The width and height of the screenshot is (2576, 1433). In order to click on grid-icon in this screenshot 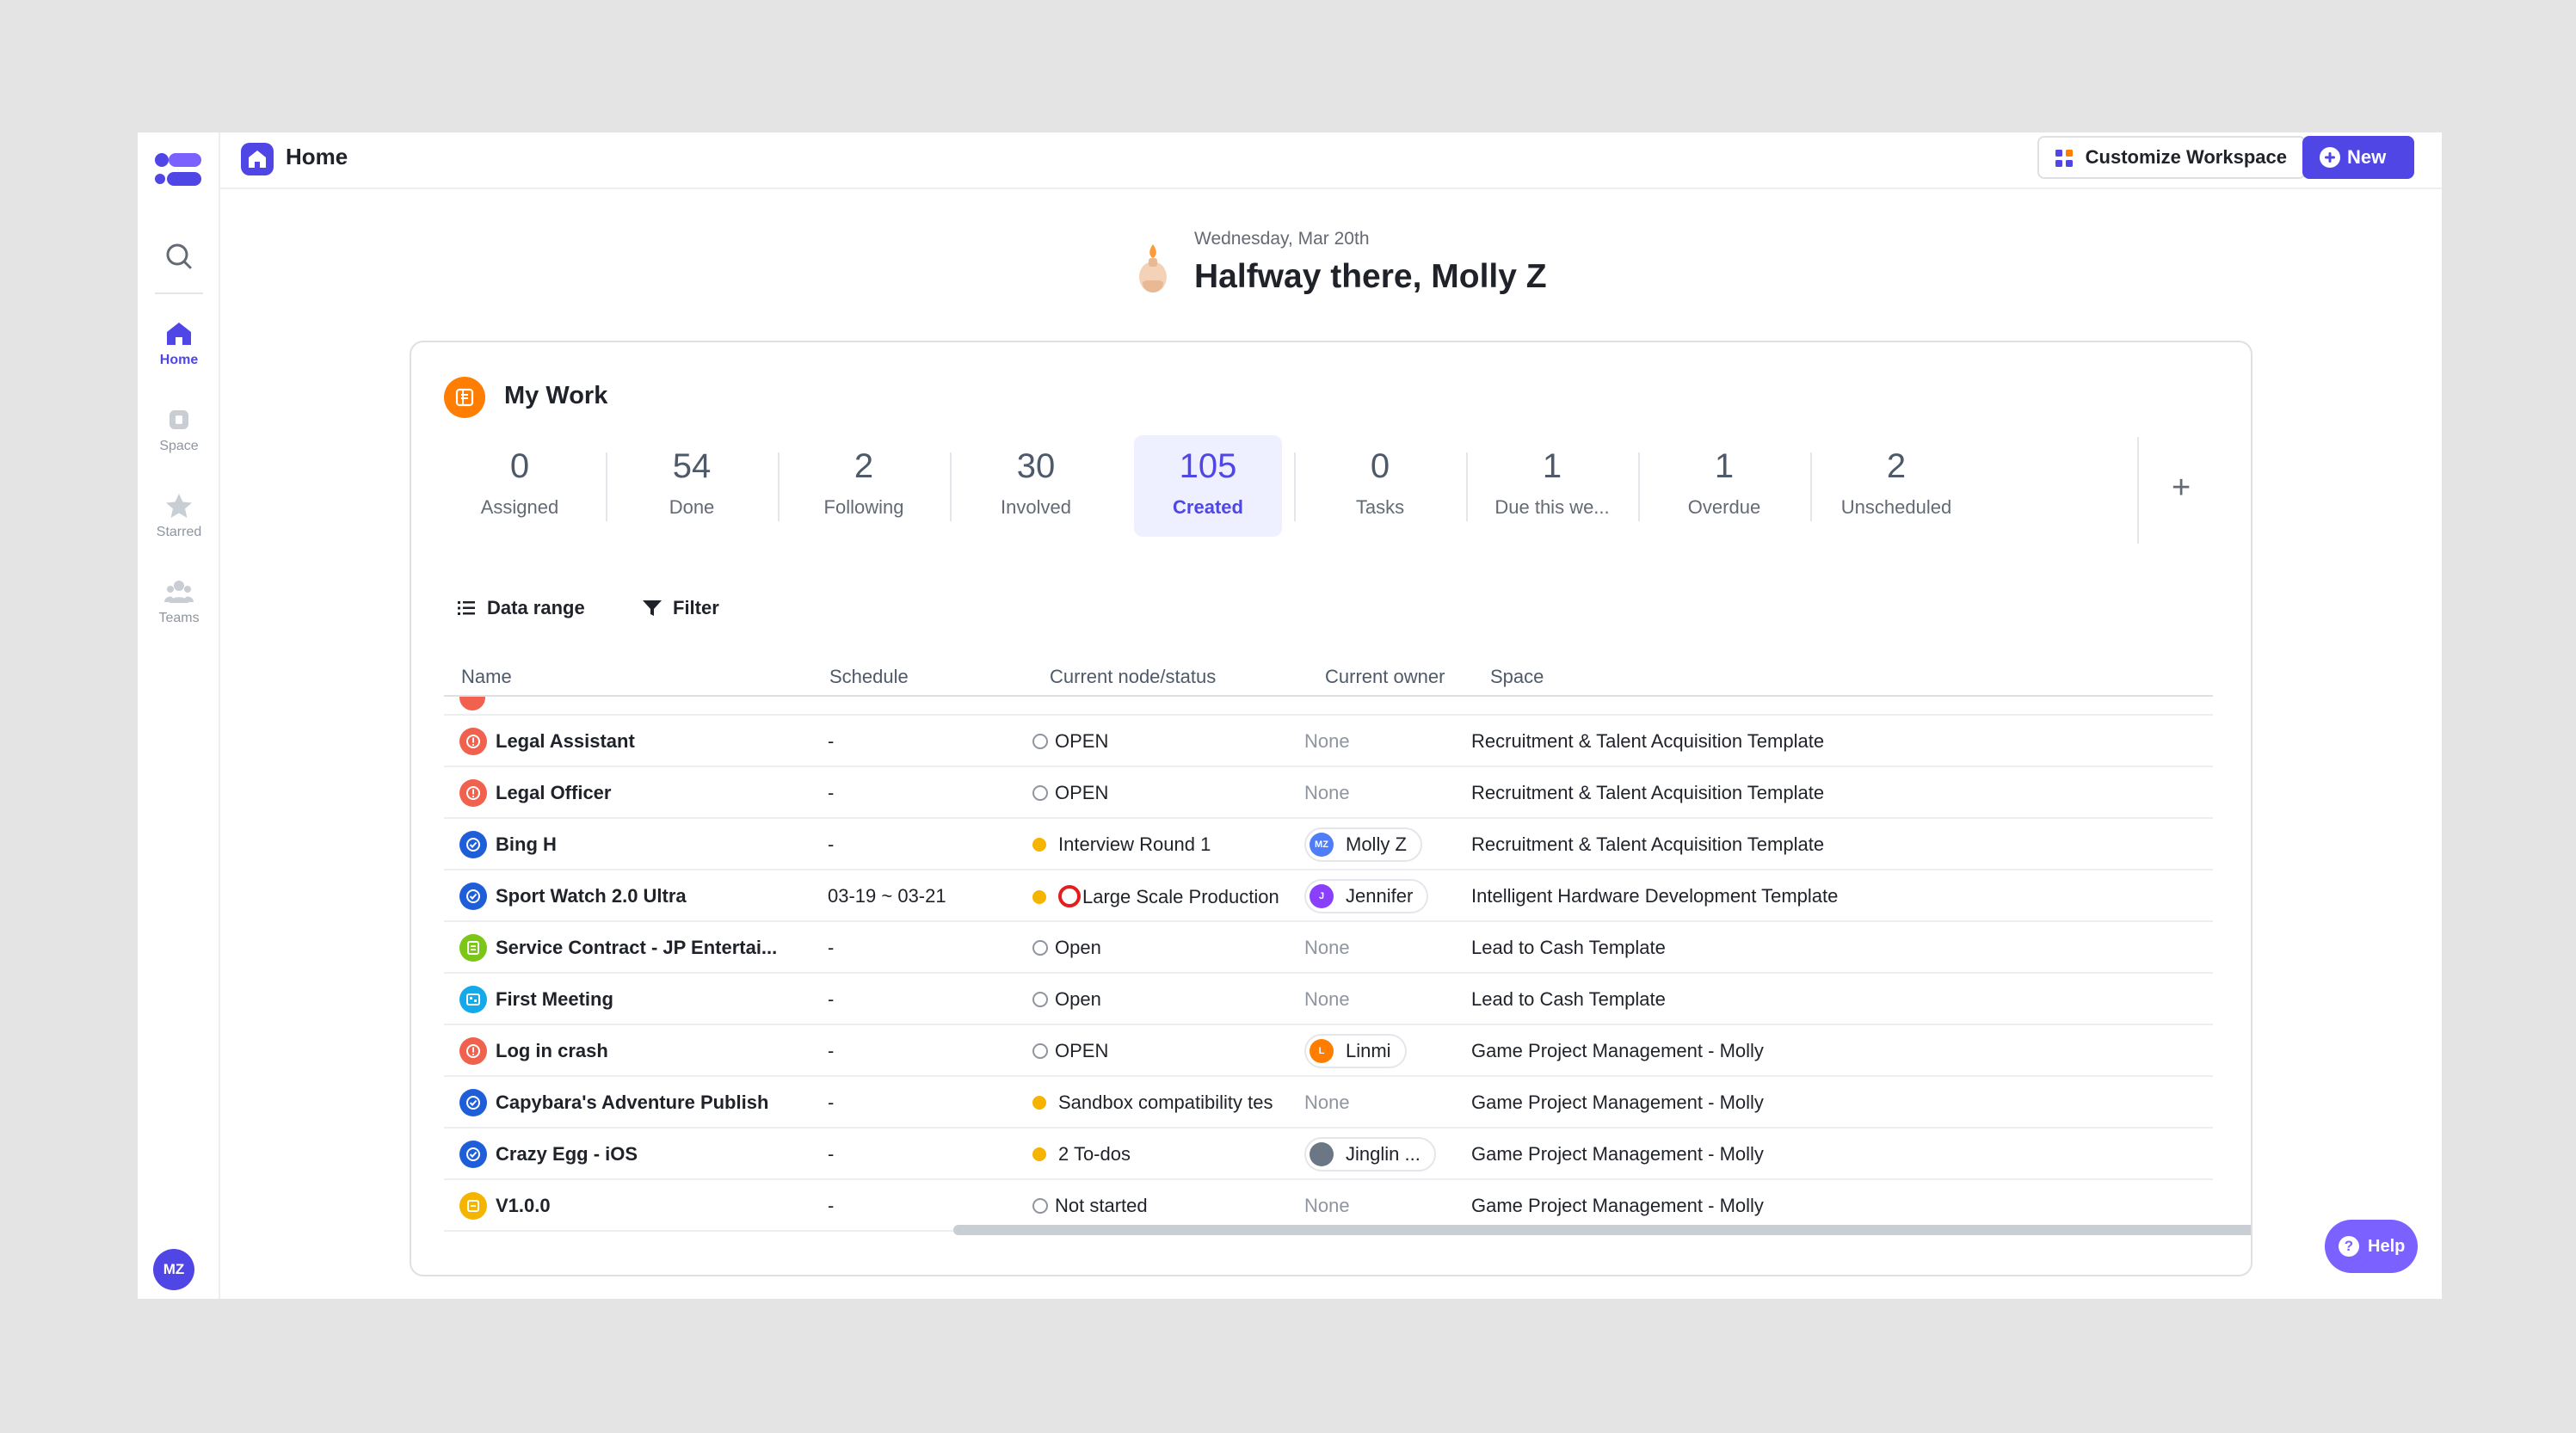, I will do `click(2064, 158)`.